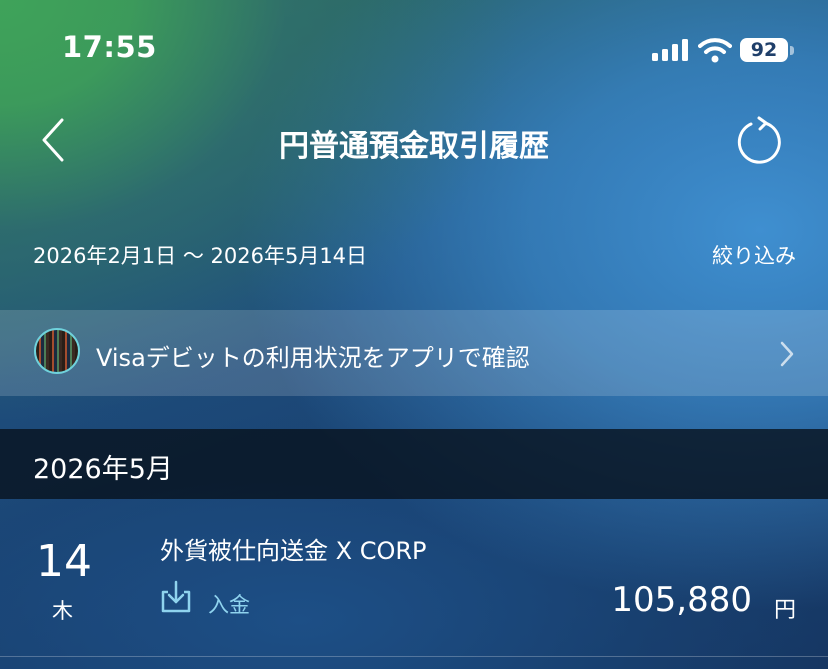 The image size is (828, 669). I want to click on deposit-download-icon, so click(176, 596).